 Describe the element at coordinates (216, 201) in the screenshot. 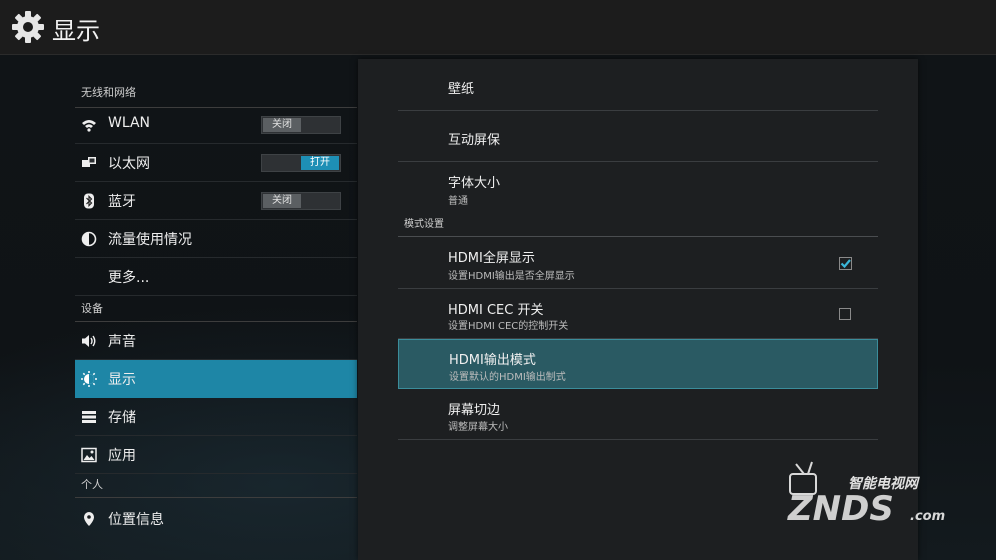

I see `sidebar-item-bluetooth: 蓝牙 关闭` at that location.